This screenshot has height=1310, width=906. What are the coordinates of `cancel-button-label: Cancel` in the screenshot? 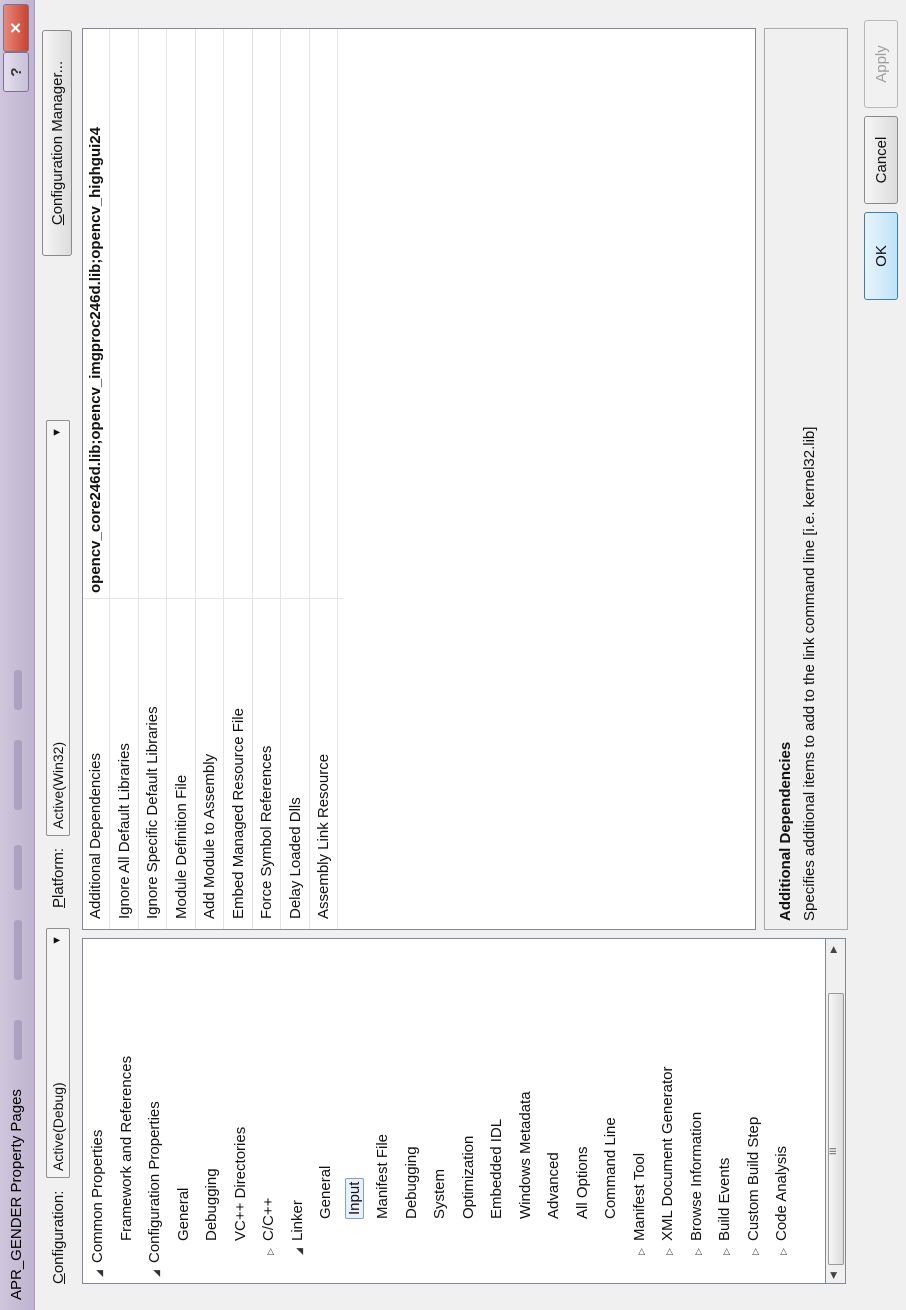 It's located at (881, 160).